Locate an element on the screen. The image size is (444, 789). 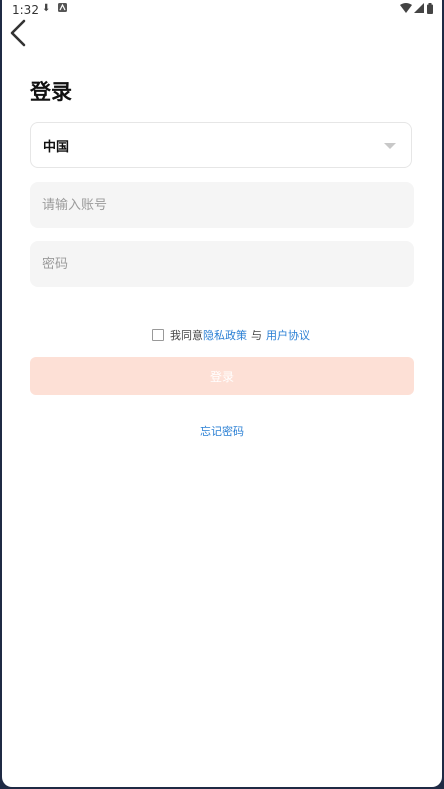
agreement-checkbox is located at coordinates (158, 335).